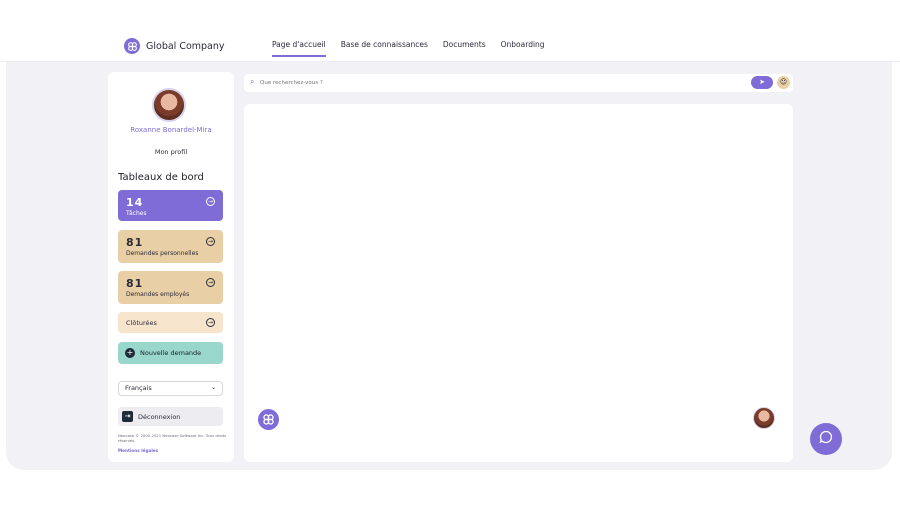  What do you see at coordinates (500, 83) in the screenshot?
I see `search-input` at bounding box center [500, 83].